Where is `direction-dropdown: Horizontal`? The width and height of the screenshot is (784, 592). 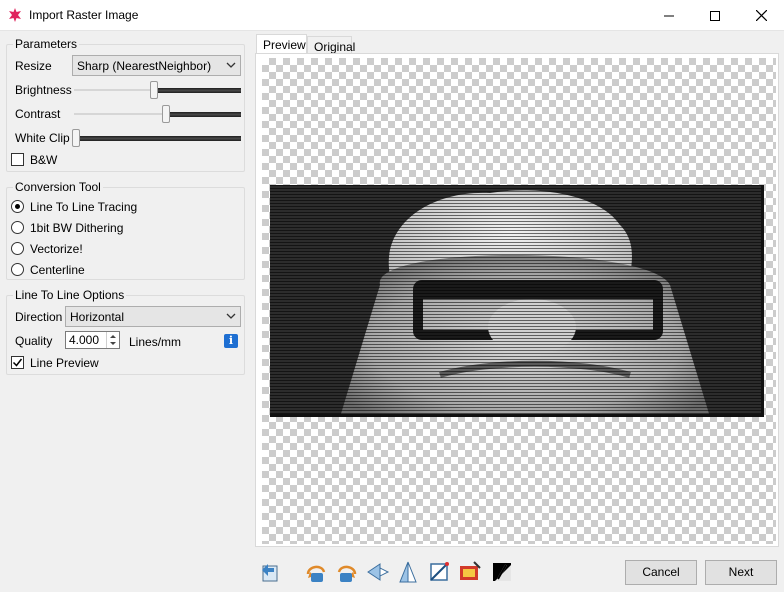 direction-dropdown: Horizontal is located at coordinates (153, 316).